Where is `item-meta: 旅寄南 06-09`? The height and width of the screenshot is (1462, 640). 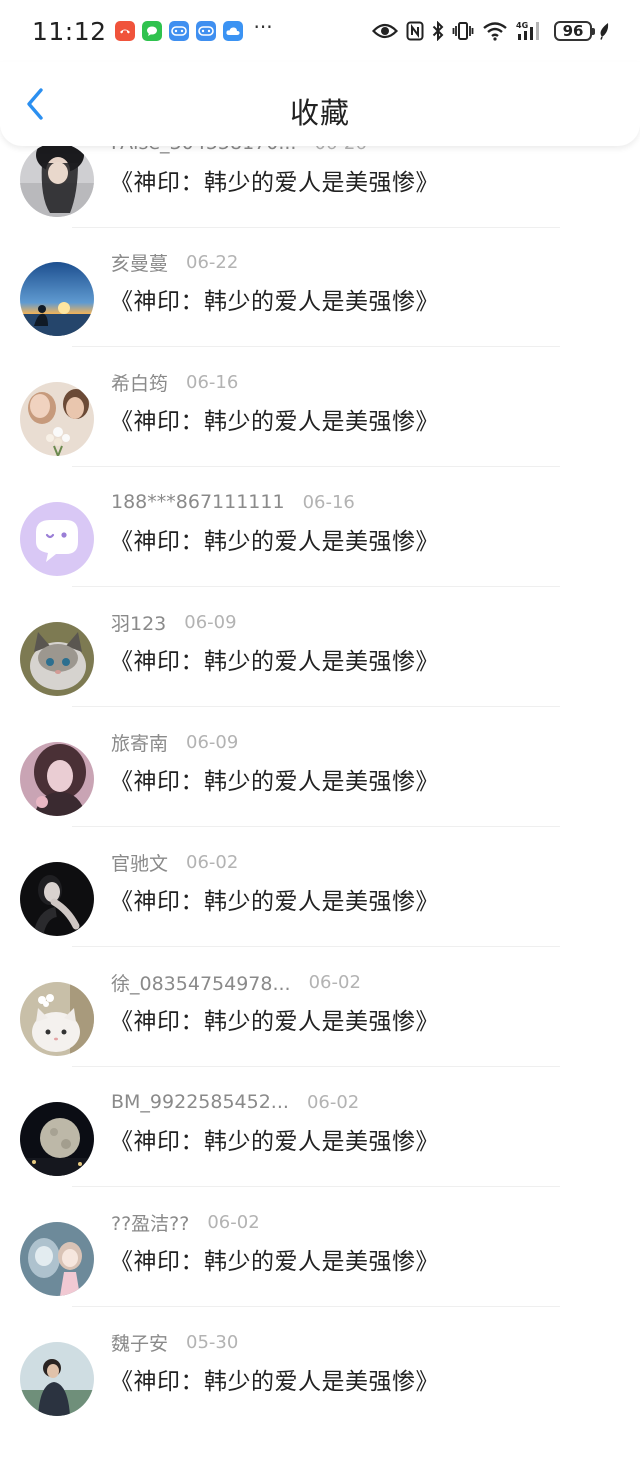
item-meta: 旅寄南 06-09 is located at coordinates (174, 742).